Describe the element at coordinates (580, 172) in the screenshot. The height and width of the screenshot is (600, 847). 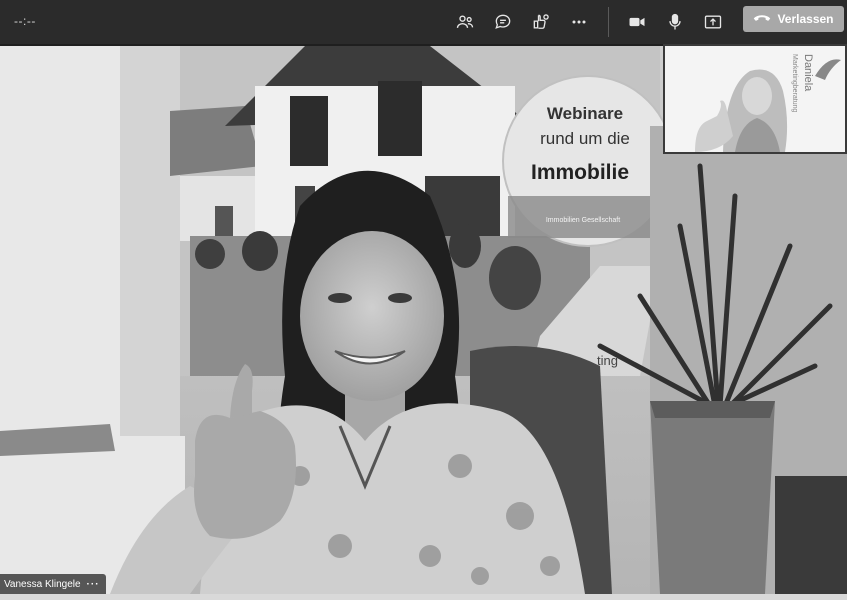
I see `sign-line3: Immobilie` at that location.